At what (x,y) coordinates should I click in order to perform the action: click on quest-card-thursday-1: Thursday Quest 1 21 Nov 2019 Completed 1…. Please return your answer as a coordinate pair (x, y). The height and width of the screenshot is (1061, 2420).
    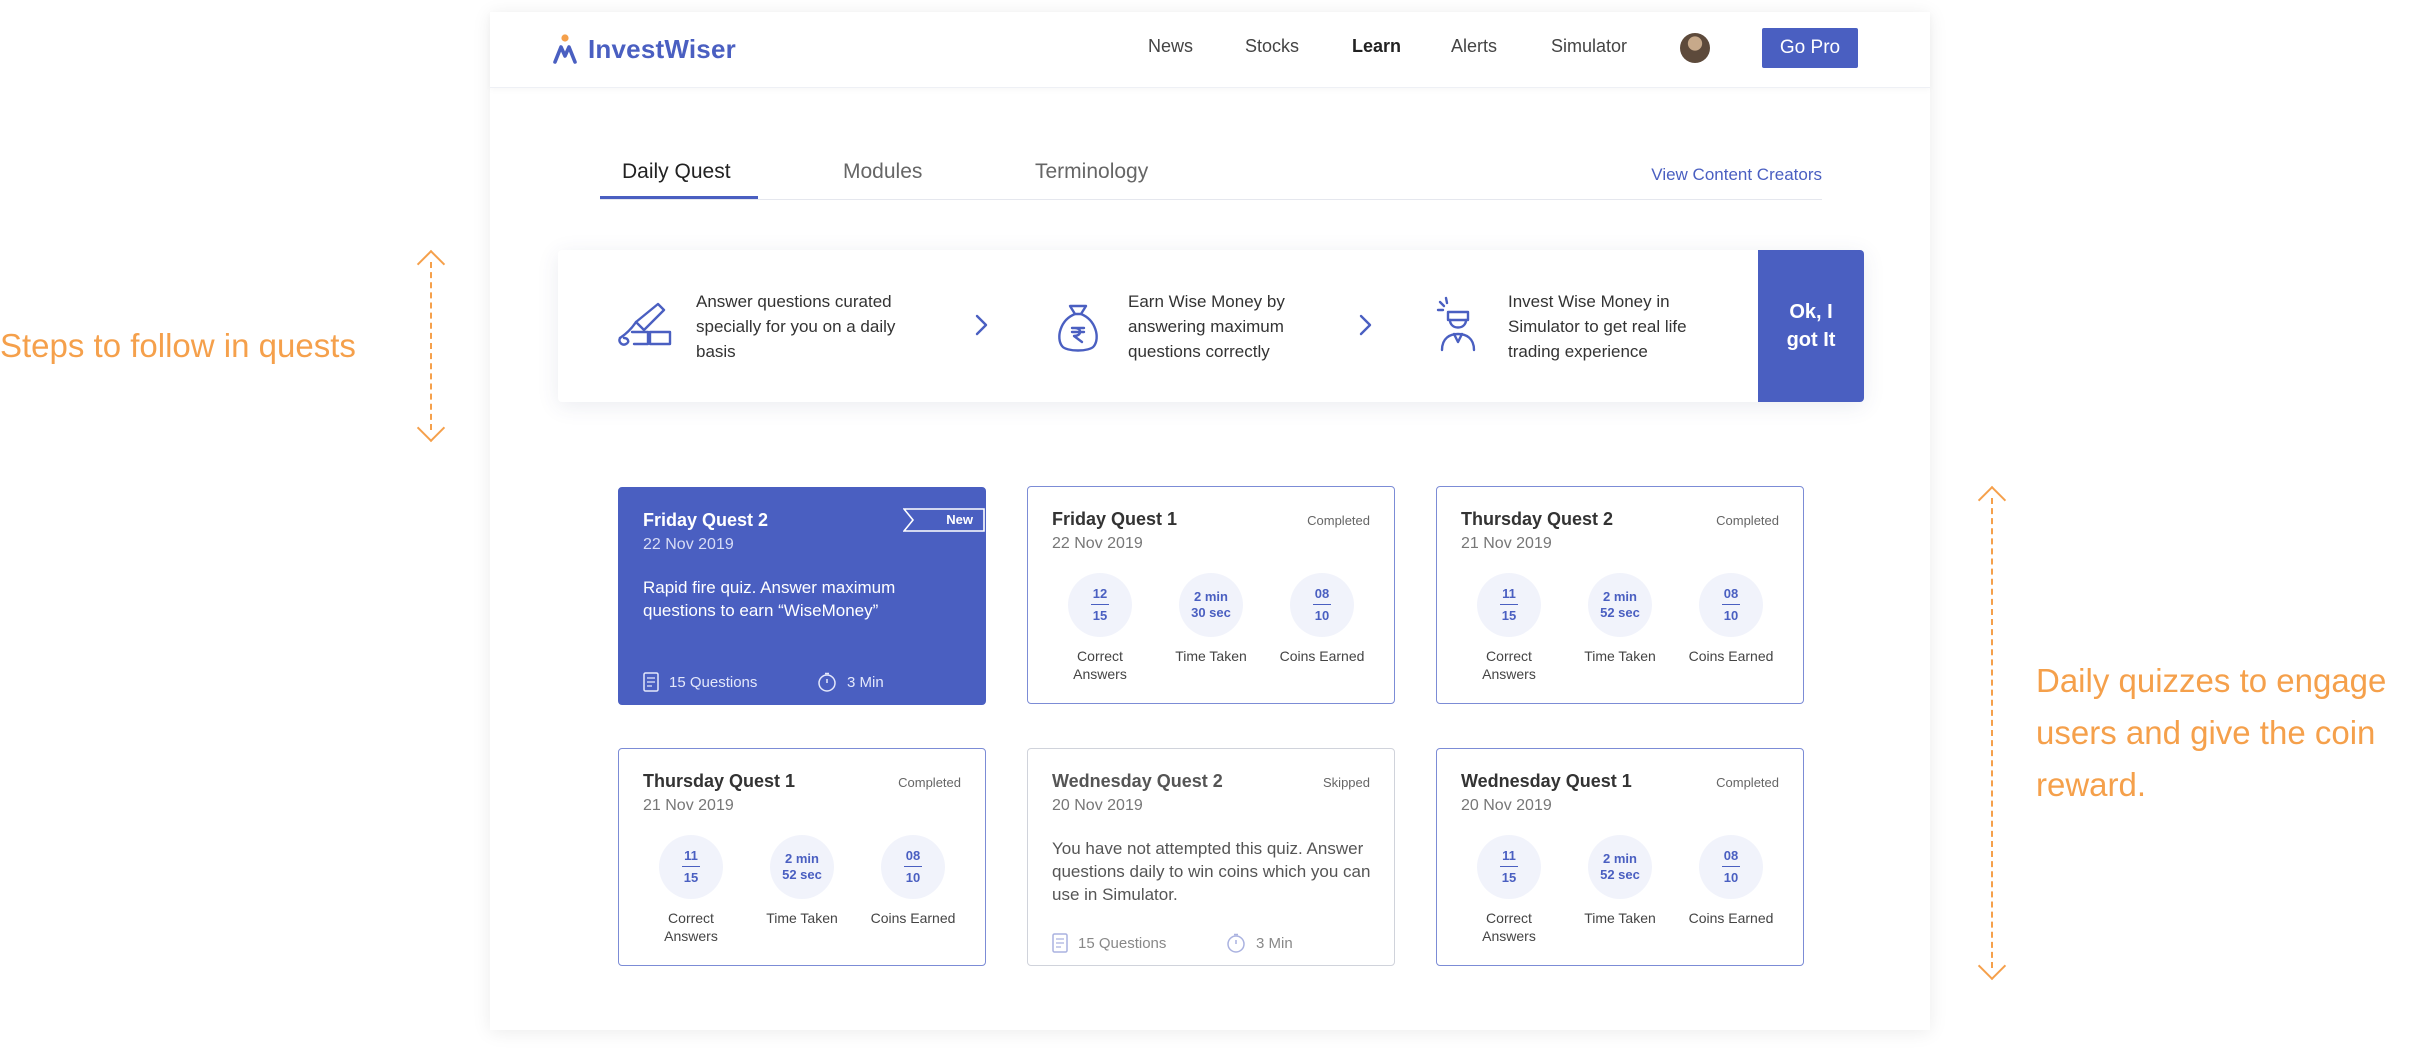
    Looking at the image, I should click on (802, 857).